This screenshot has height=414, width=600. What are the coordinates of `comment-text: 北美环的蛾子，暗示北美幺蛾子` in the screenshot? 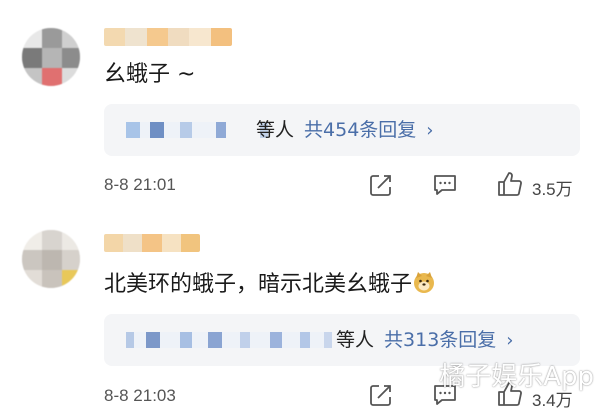 It's located at (270, 285).